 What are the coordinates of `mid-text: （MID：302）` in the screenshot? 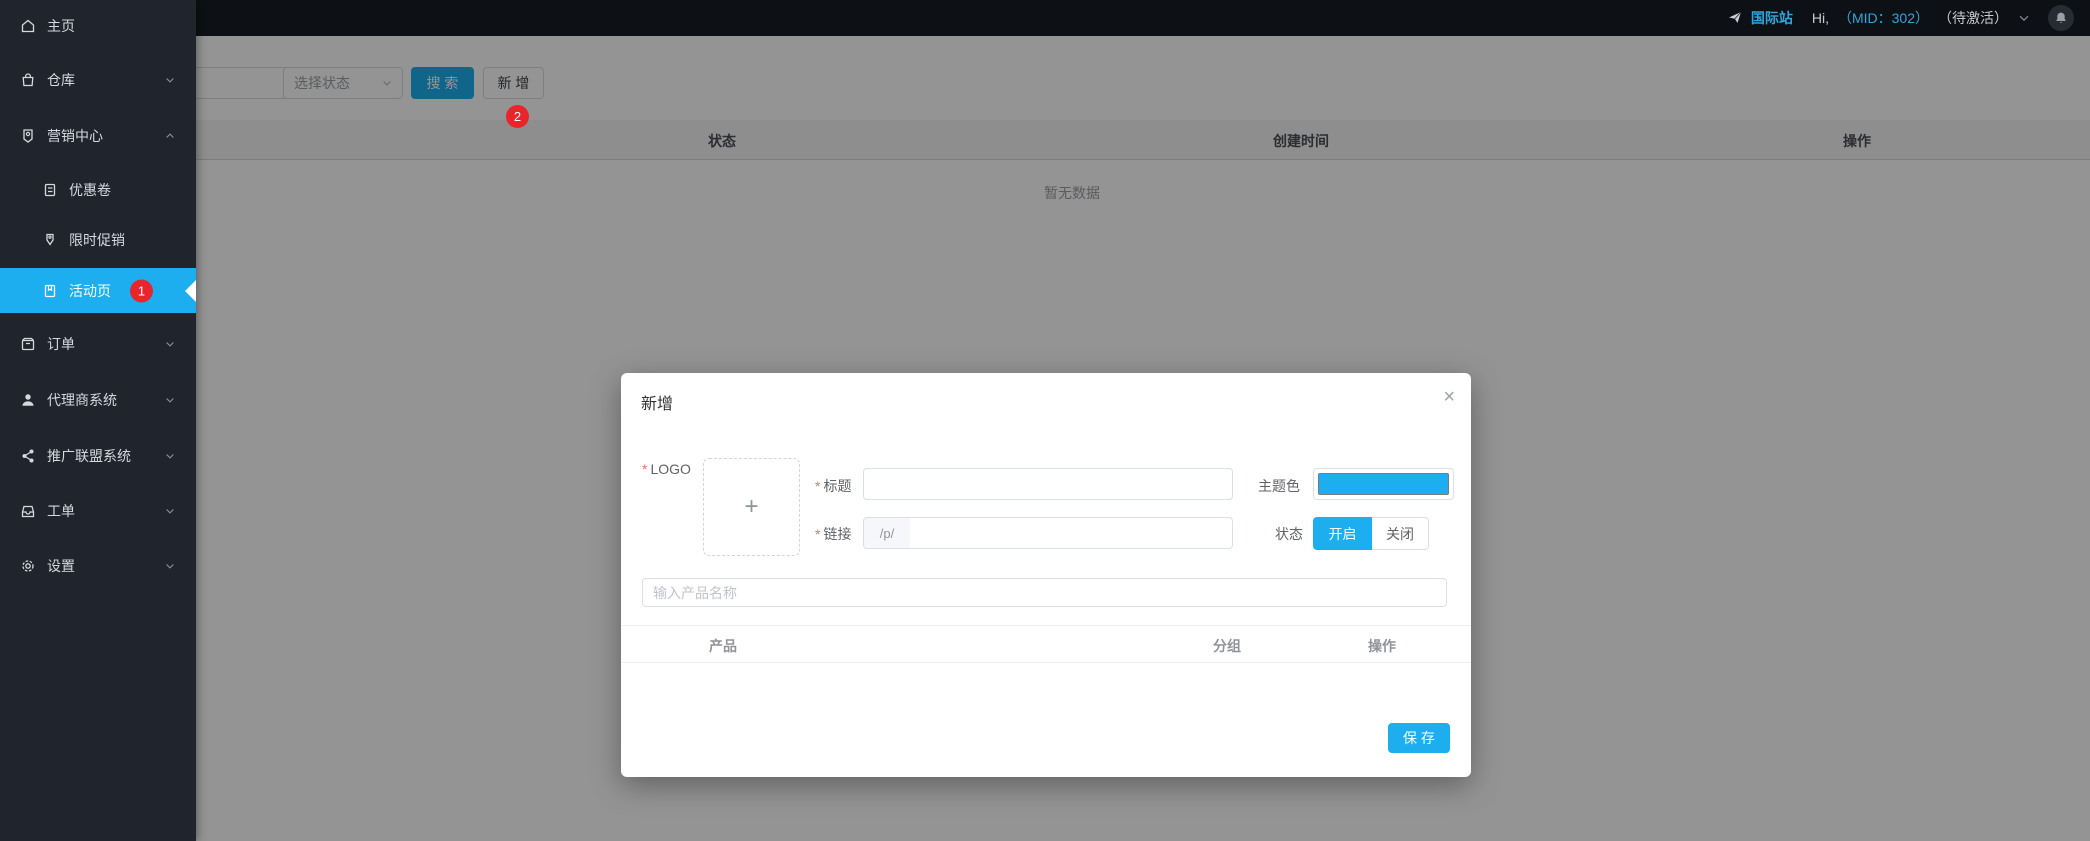 It's located at (1883, 18).